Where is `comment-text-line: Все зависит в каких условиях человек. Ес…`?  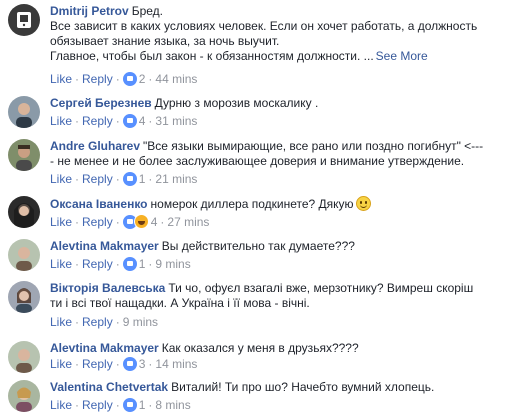
comment-text-line: Все зависит в каких условиях человек. Ес… is located at coordinates (264, 26).